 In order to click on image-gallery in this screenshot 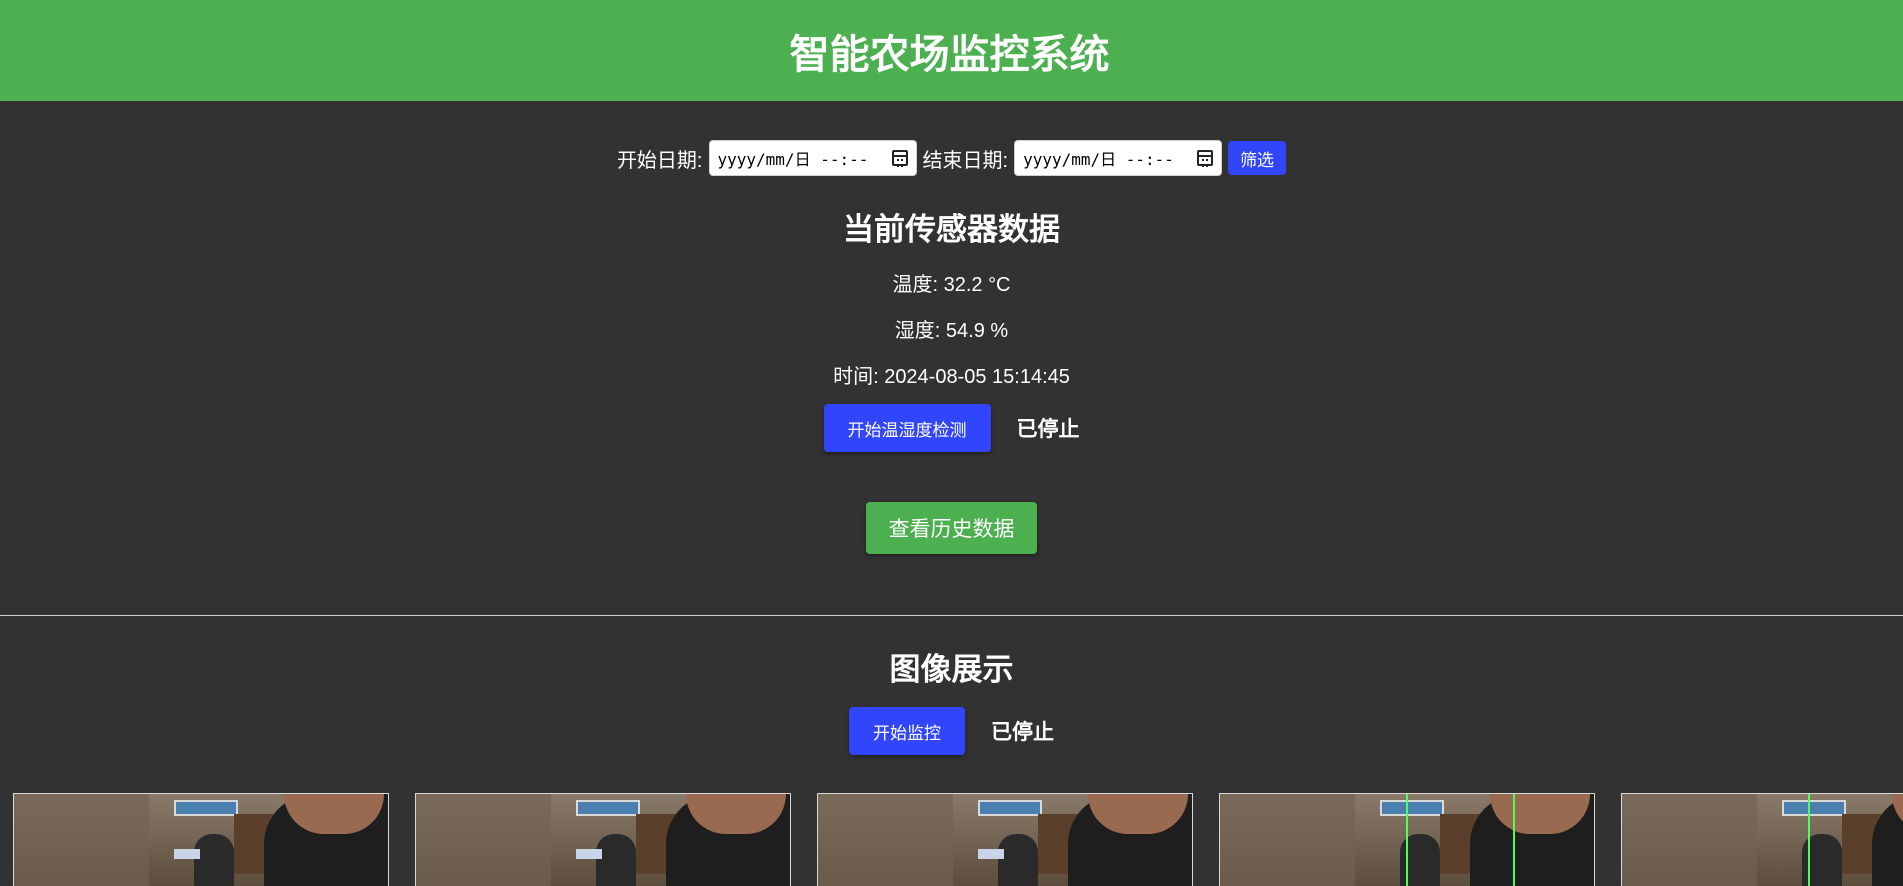, I will do `click(958, 839)`.